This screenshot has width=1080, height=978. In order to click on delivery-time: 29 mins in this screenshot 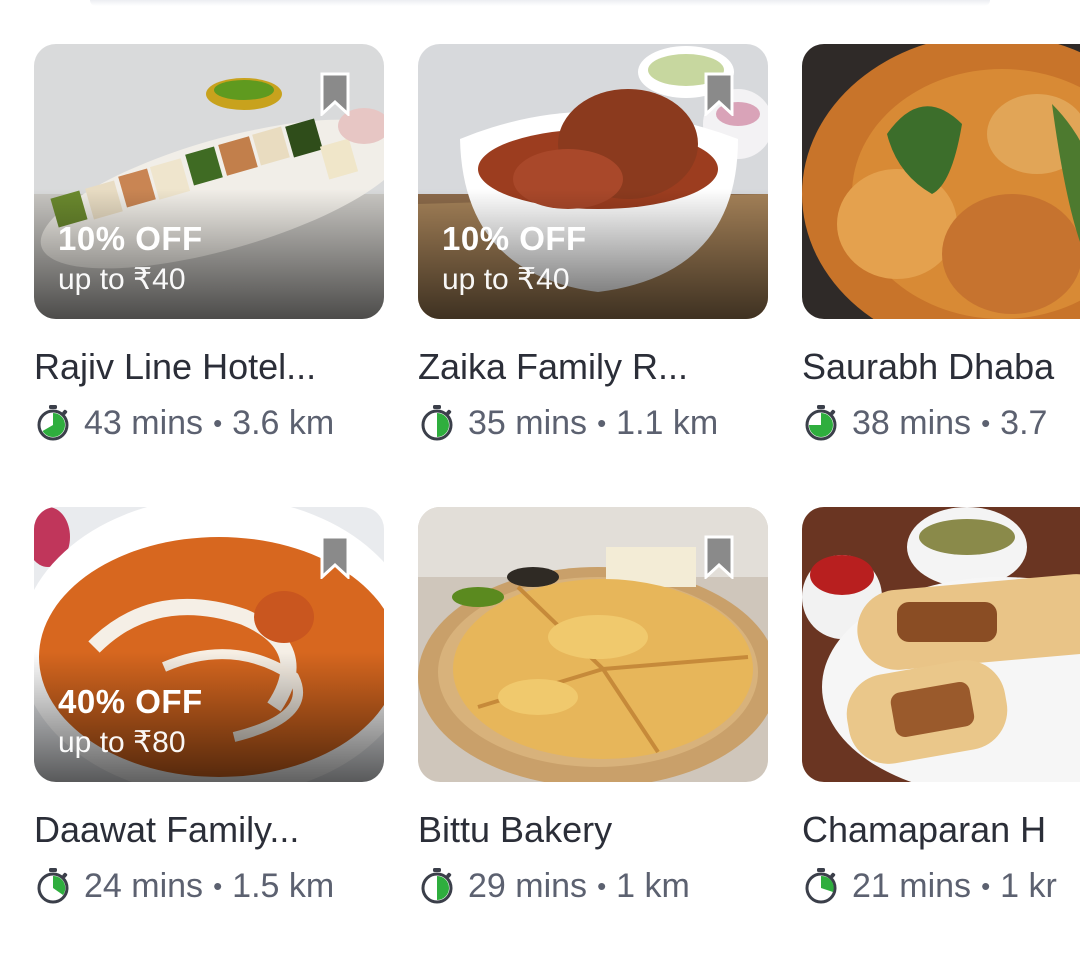, I will do `click(528, 886)`.